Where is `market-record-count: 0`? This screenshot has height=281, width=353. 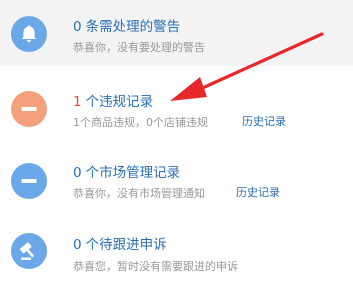 market-record-count: 0 is located at coordinates (77, 173).